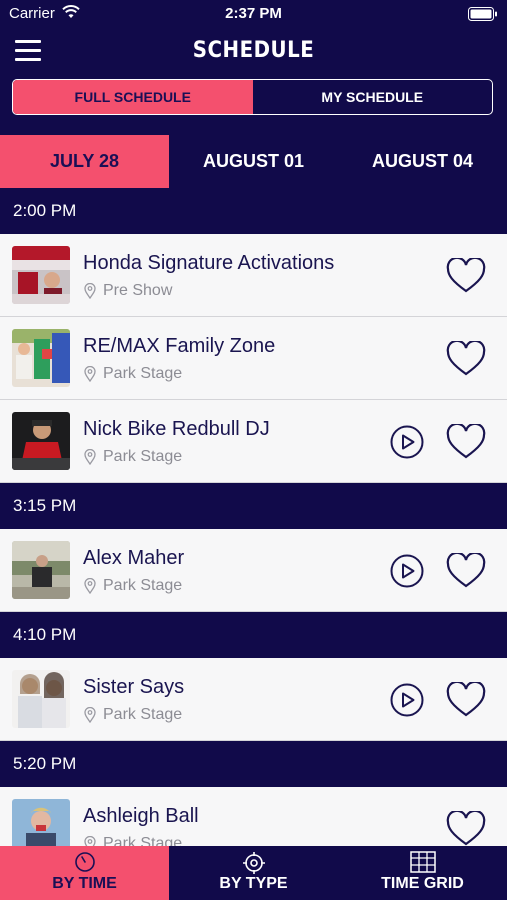  Describe the element at coordinates (253, 764) in the screenshot. I see `time-section-header: 5:20 PM` at that location.